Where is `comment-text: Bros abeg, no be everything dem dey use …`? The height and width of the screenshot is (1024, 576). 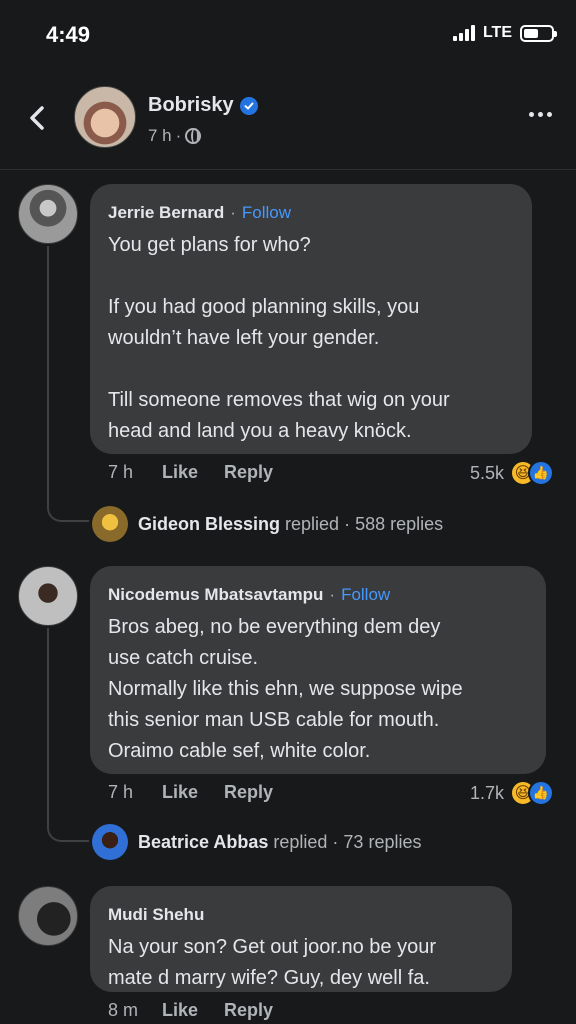
comment-text: Bros abeg, no be everything dem dey use … is located at coordinates (317, 689).